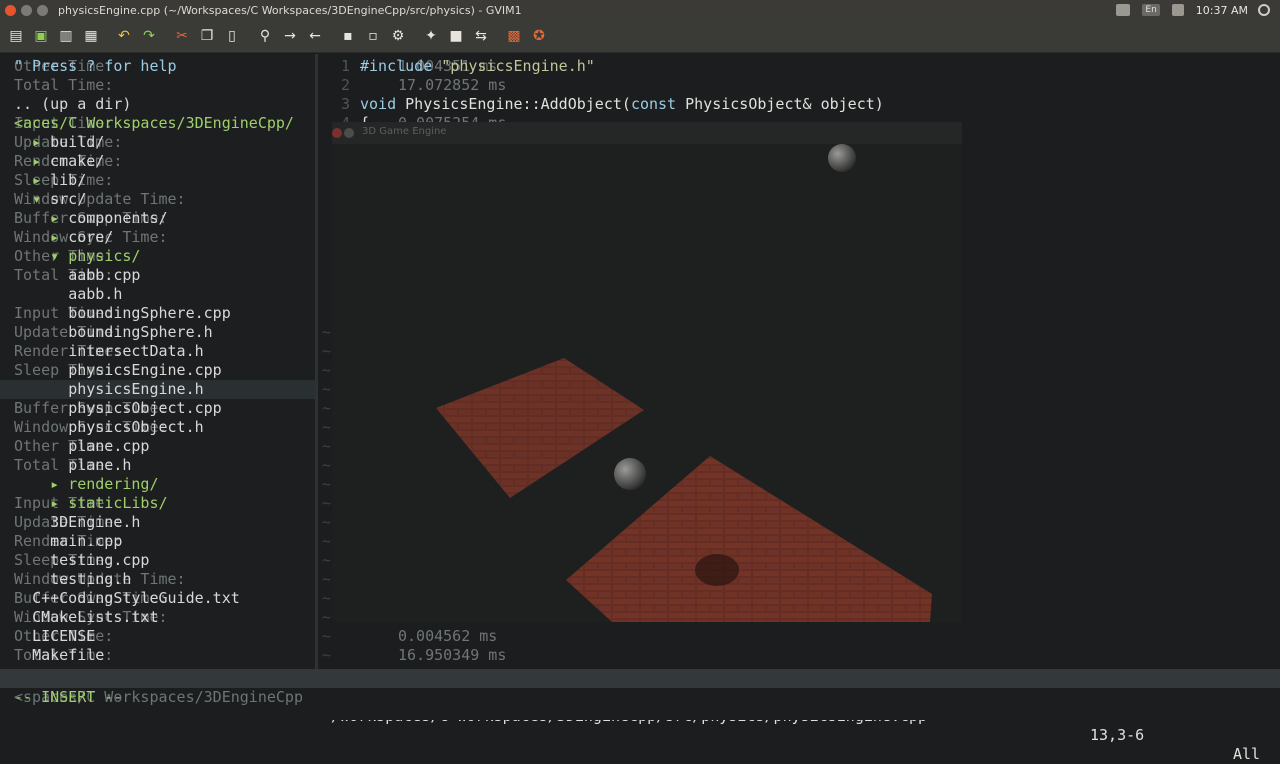  I want to click on undo-icon: ↶, so click(124, 36).